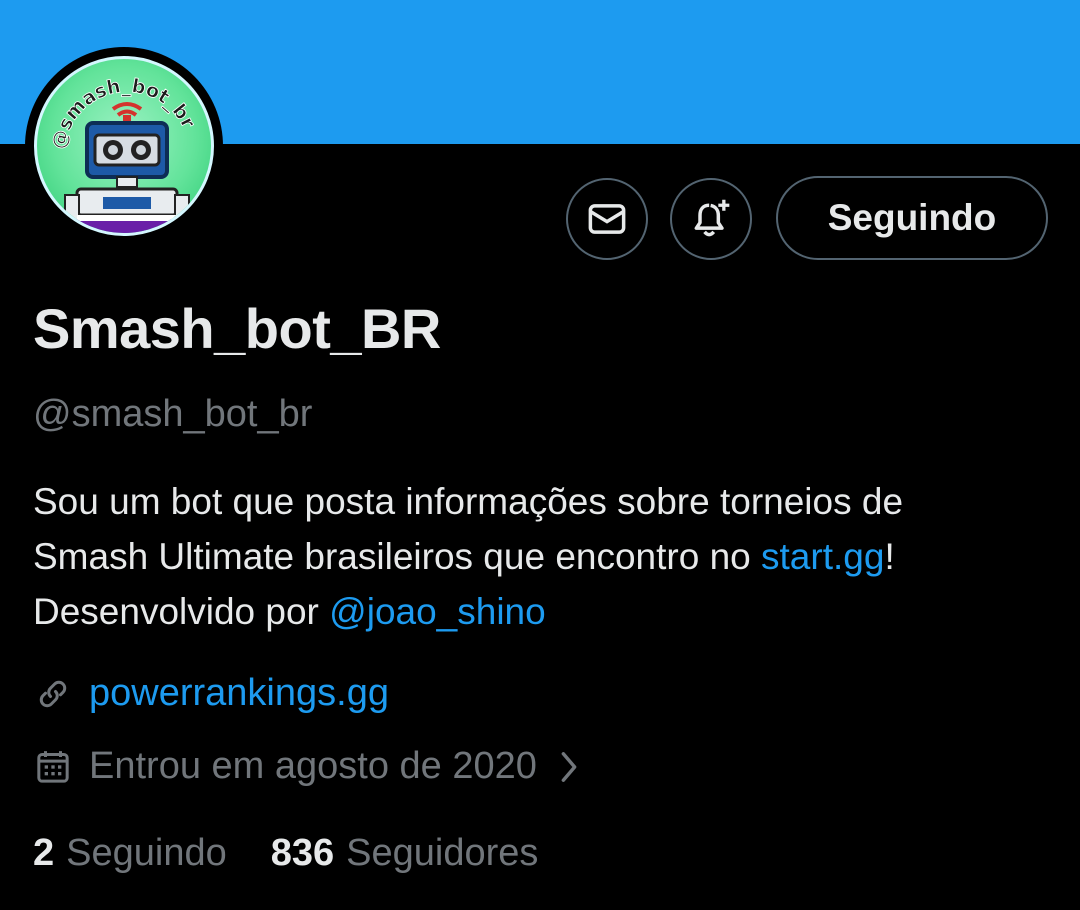 This screenshot has height=910, width=1080. Describe the element at coordinates (237, 328) in the screenshot. I see `display-name: Smash_bot_BR` at that location.